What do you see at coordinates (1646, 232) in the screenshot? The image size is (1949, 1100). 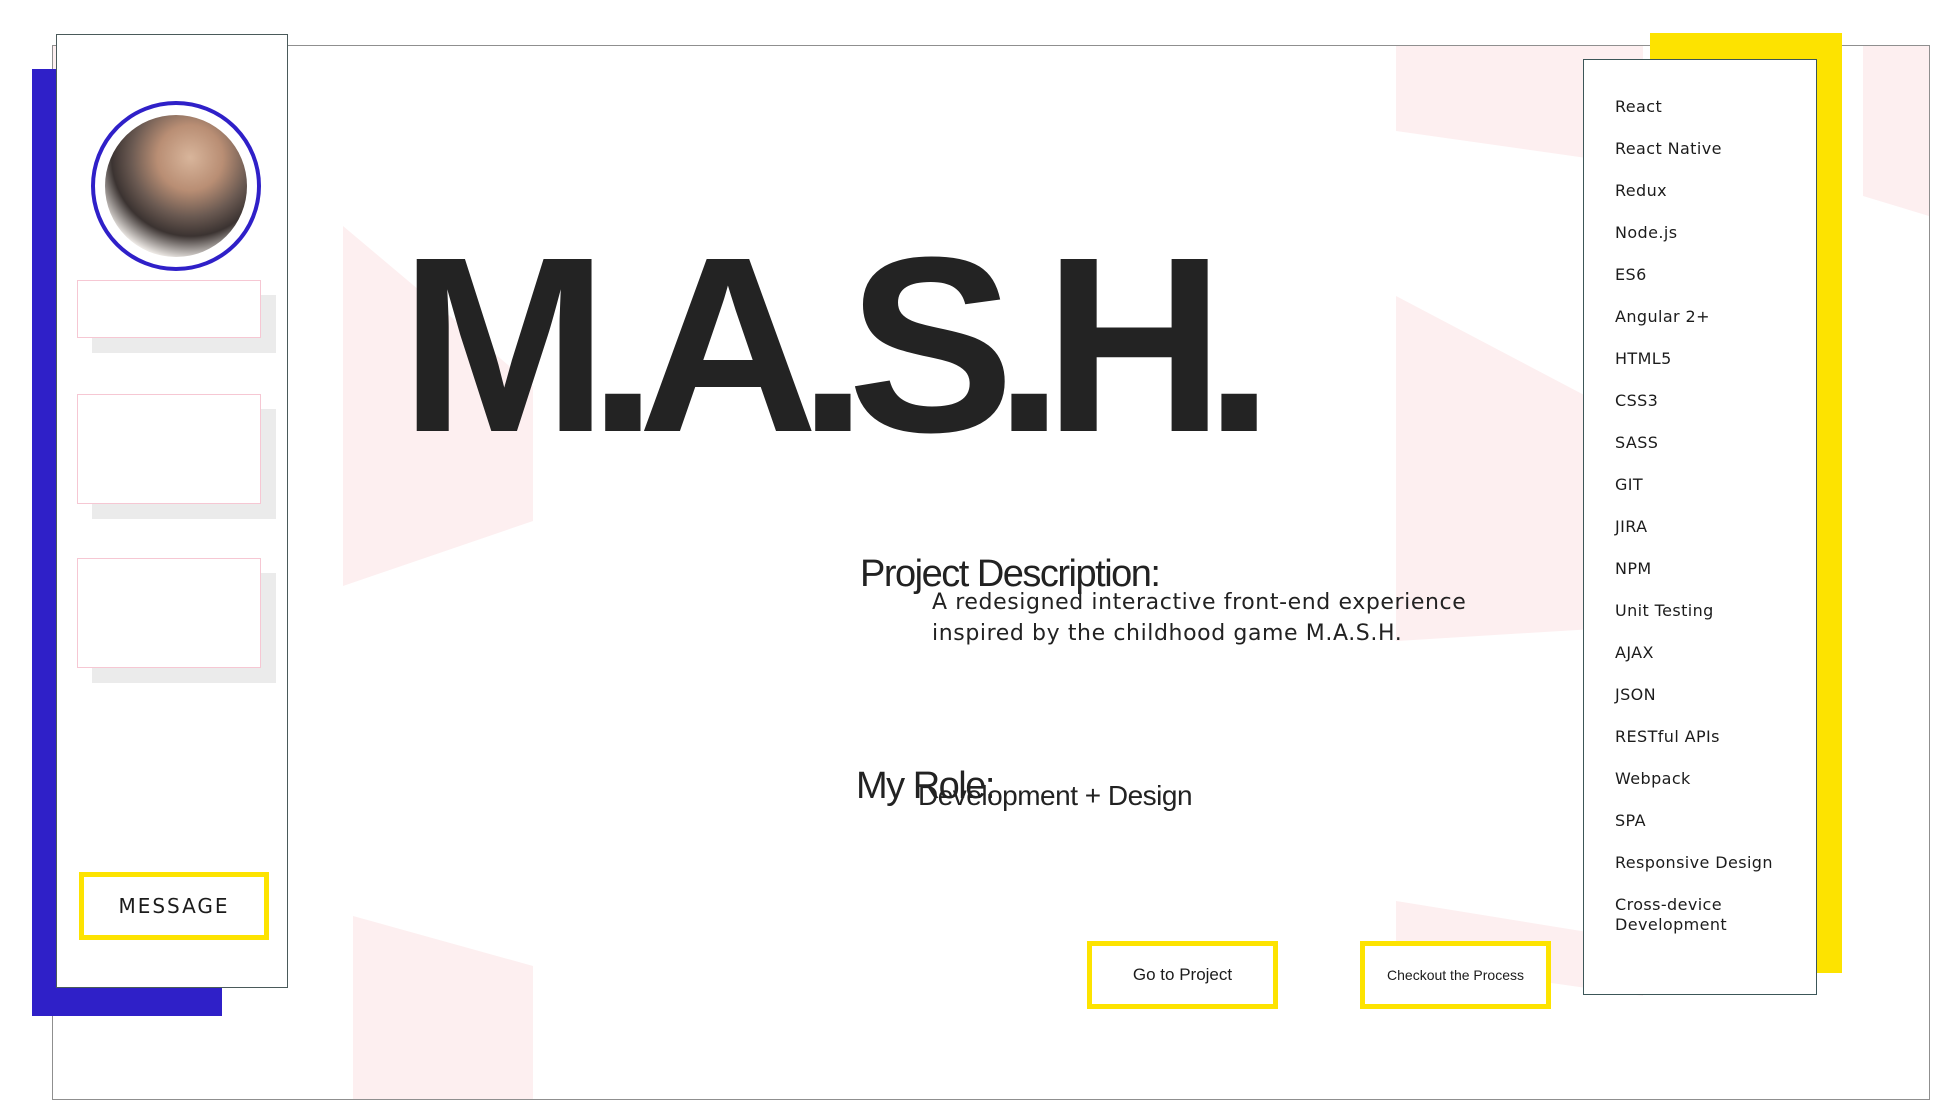 I see `skill-item: Node.js` at bounding box center [1646, 232].